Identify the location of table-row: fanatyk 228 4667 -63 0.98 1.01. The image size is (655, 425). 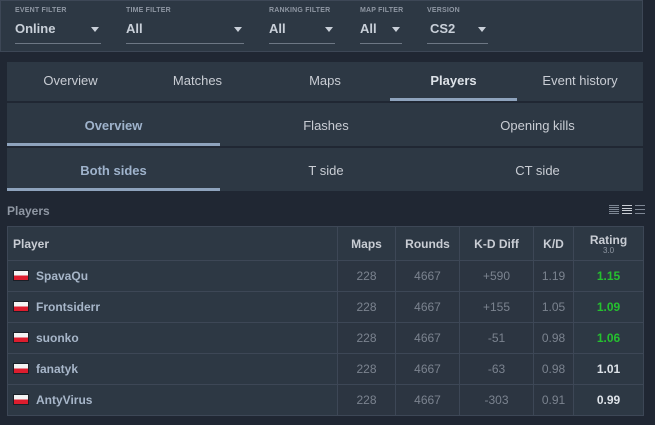
(325, 369).